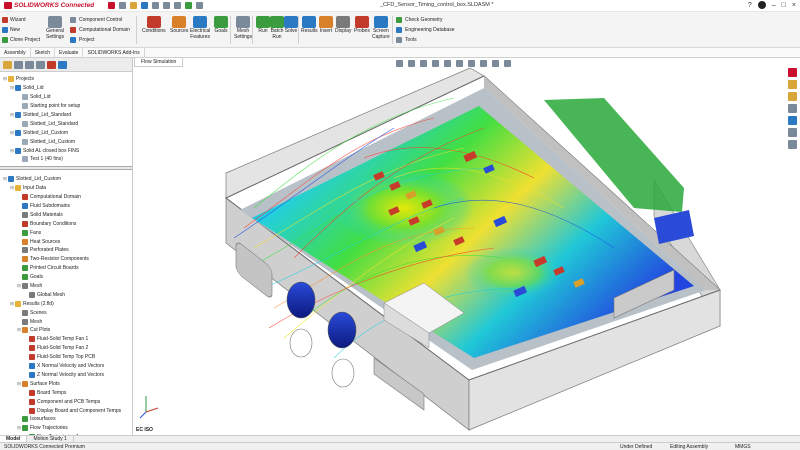 This screenshot has height=450, width=800. Describe the element at coordinates (100, 40) in the screenshot. I see `project-button: Project` at that location.